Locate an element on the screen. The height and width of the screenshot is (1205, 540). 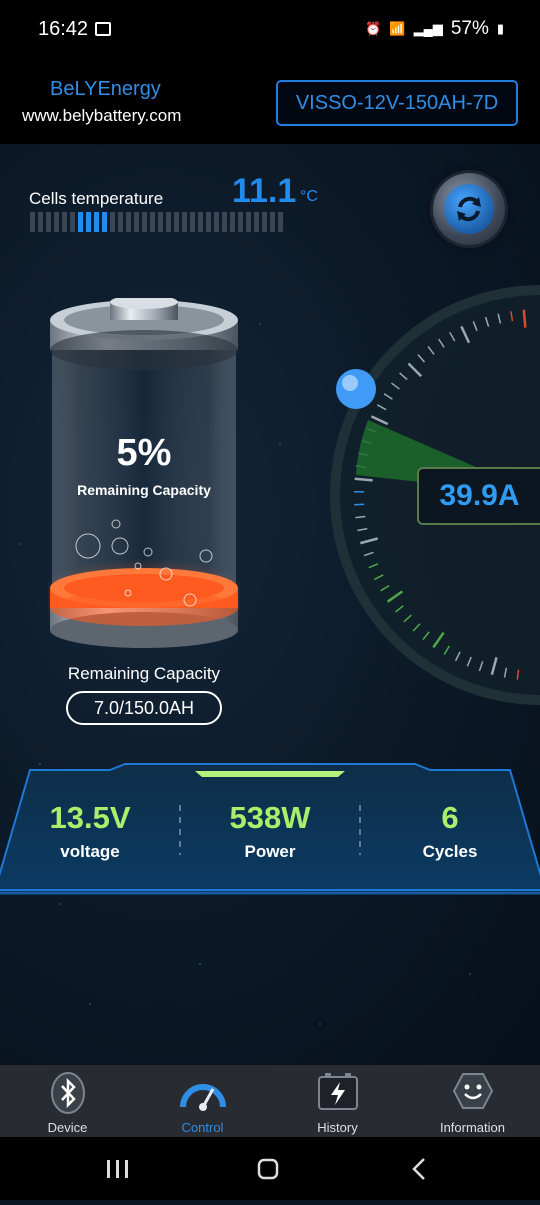
battery-flash-icon is located at coordinates (338, 1091).